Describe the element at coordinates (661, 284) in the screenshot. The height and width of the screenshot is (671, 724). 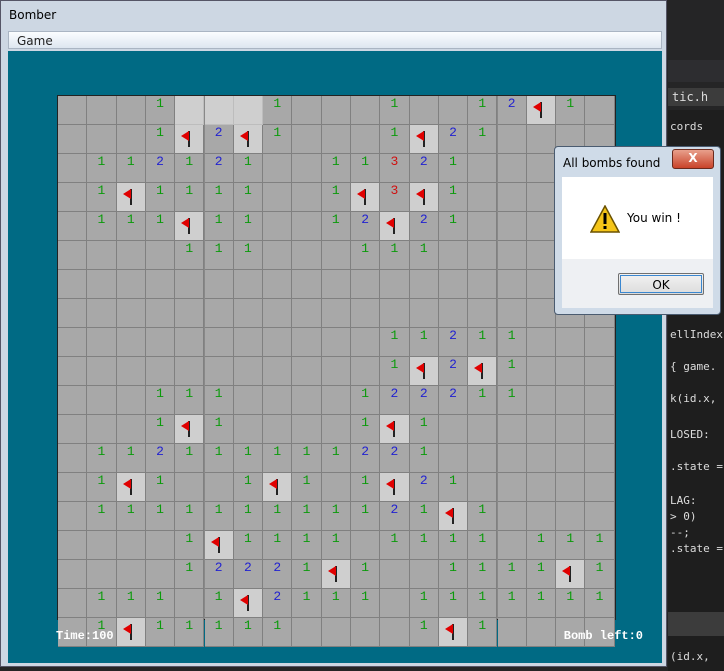
I see `ok-button: OK` at that location.